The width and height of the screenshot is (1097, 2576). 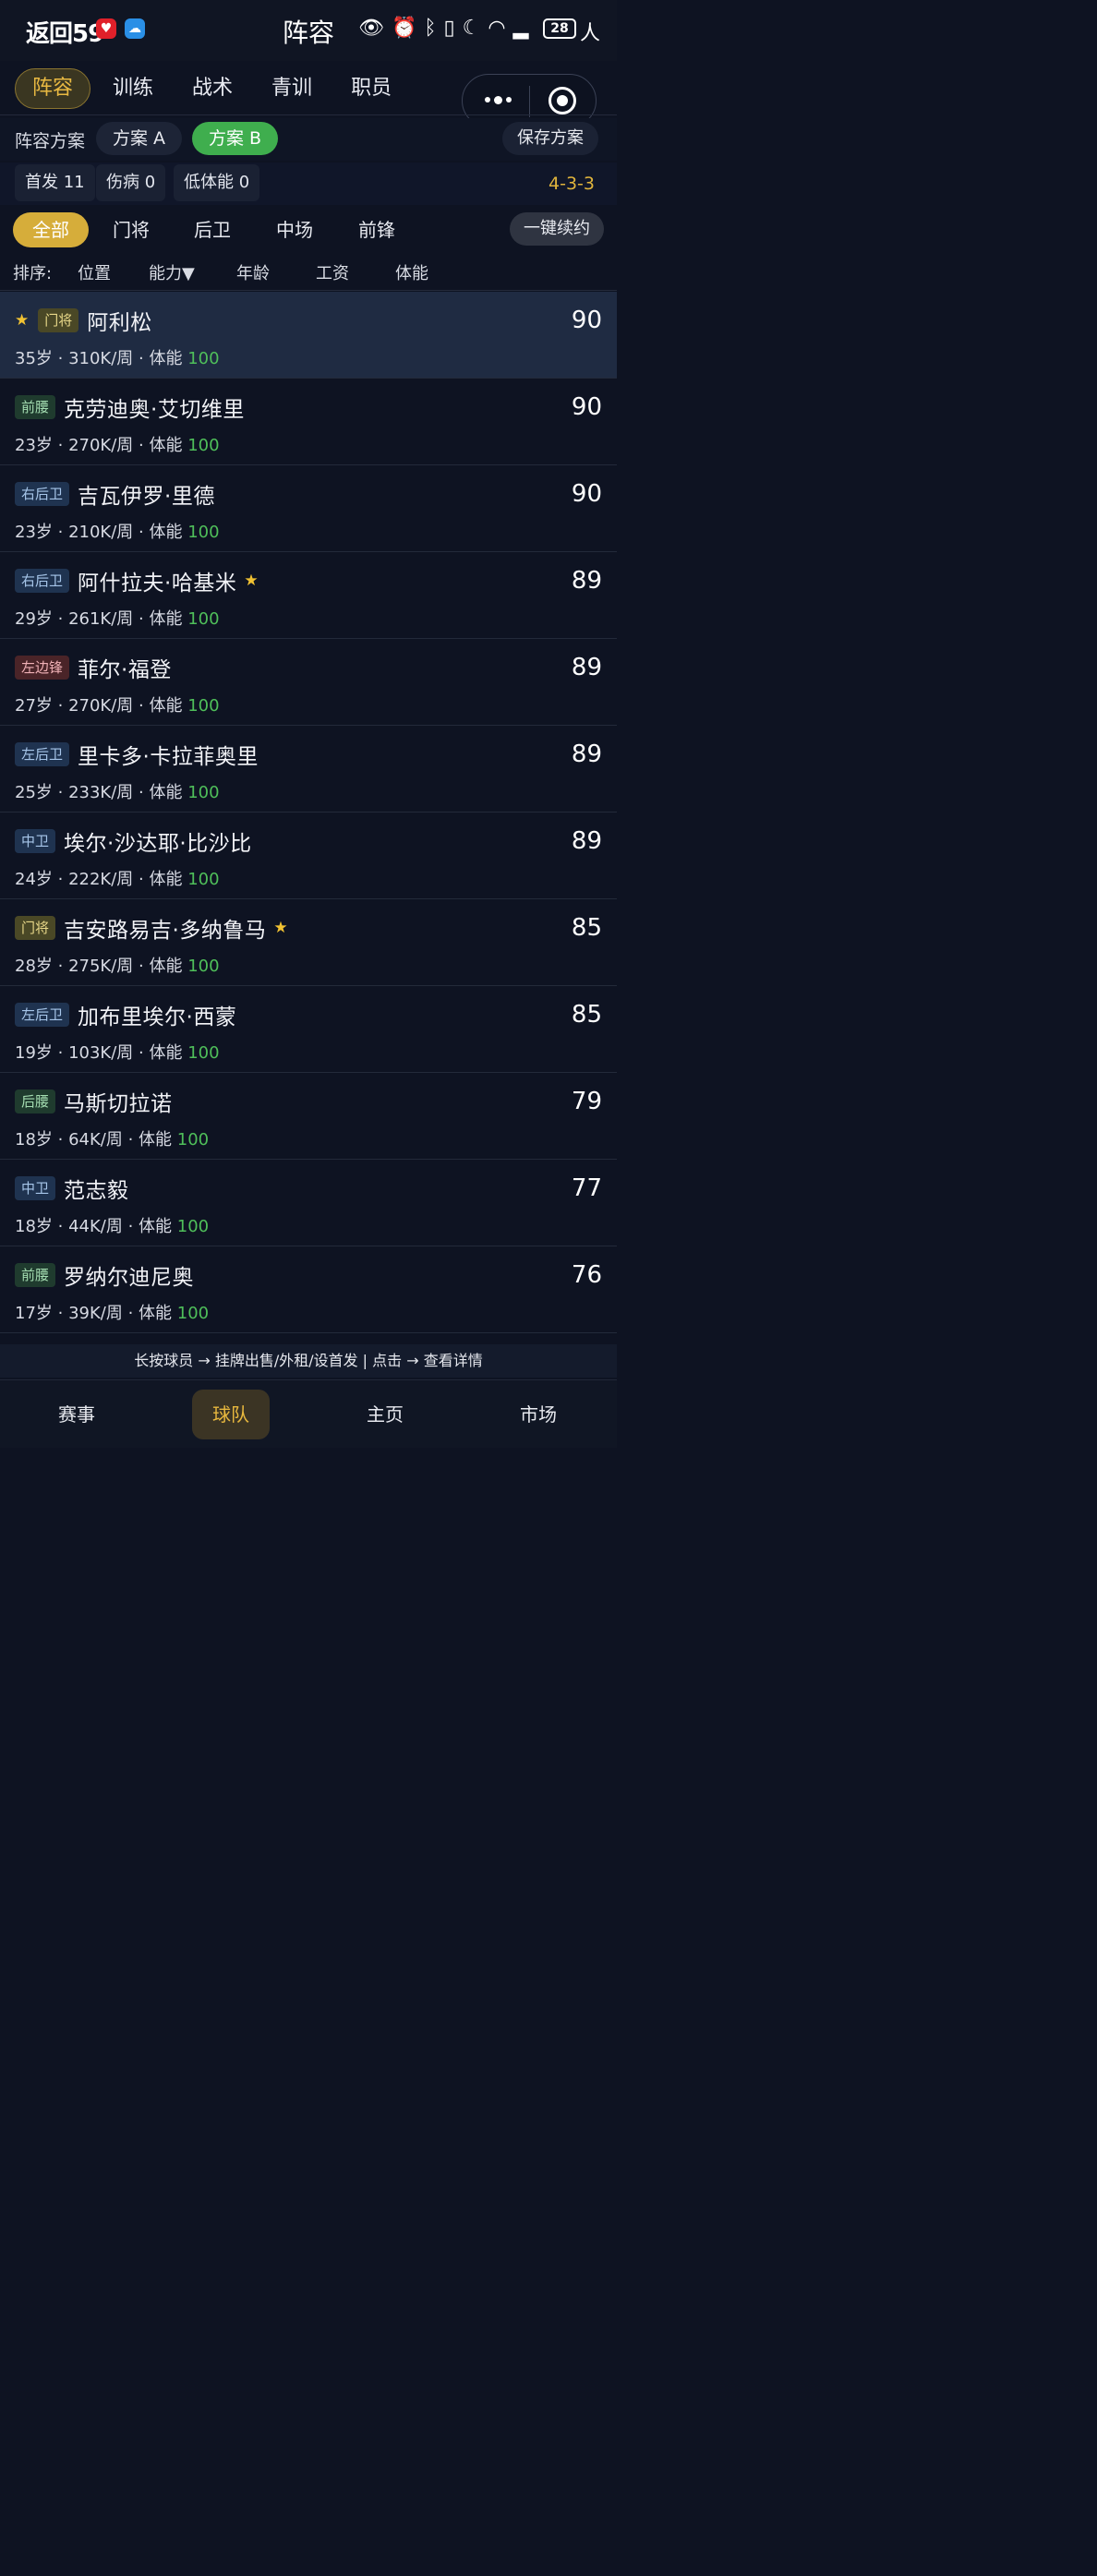 What do you see at coordinates (236, 138) in the screenshot?
I see `plan-b-button: 方案 B` at bounding box center [236, 138].